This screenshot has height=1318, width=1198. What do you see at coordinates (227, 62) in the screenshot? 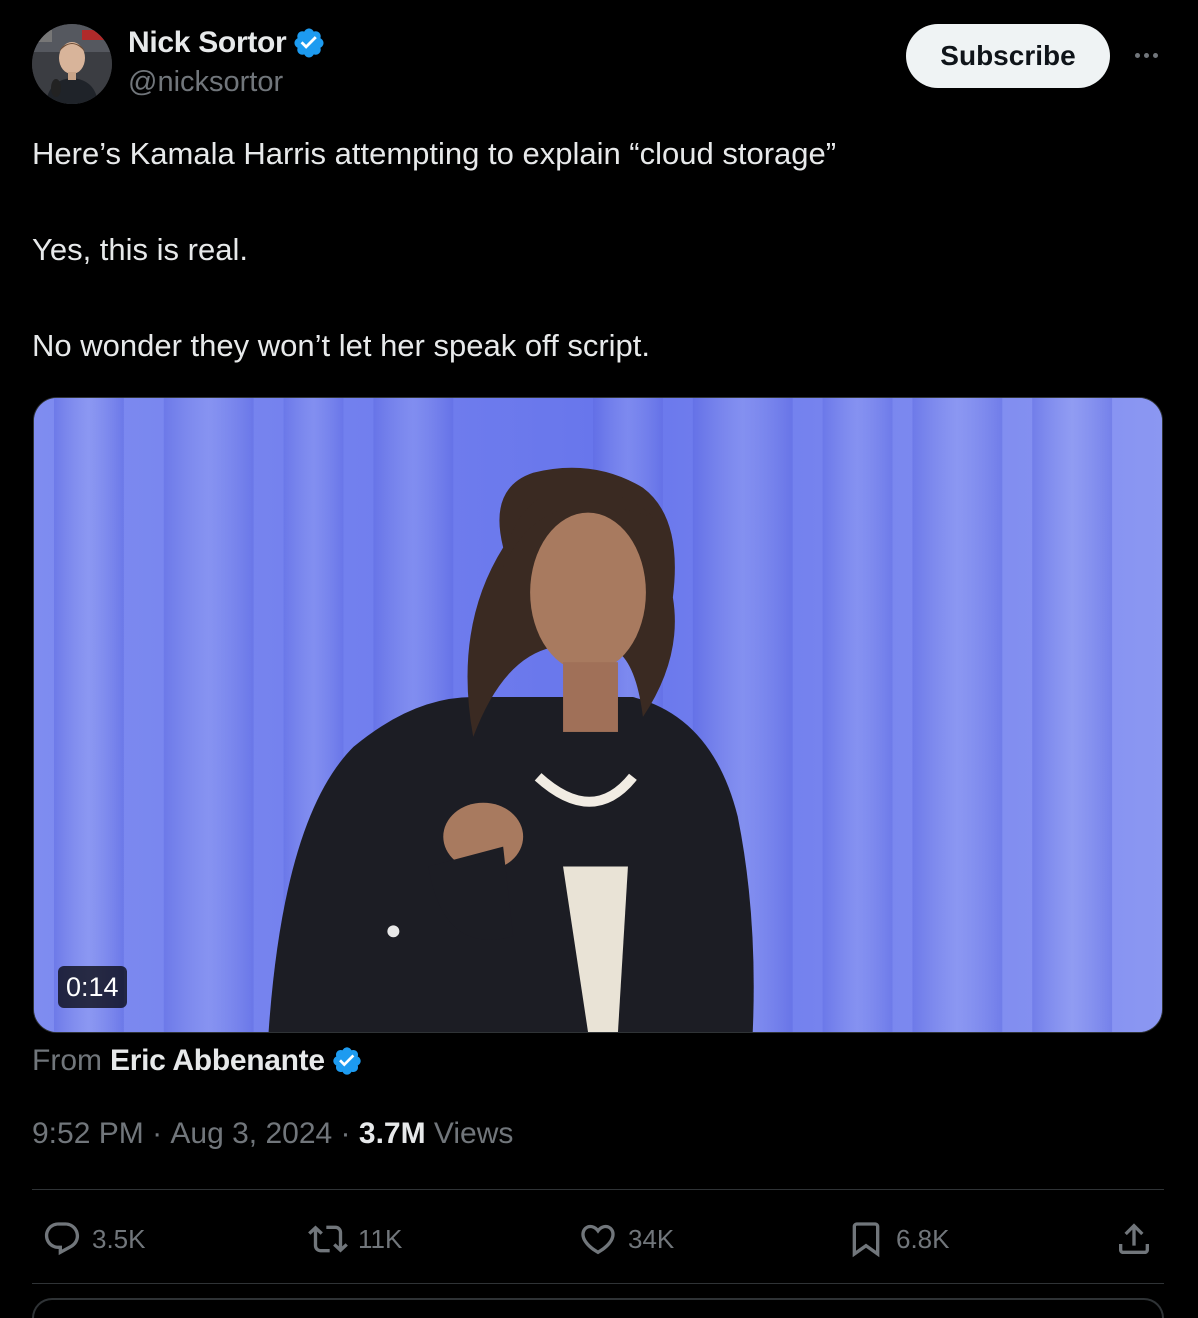
I see `author-info: Nick Sortor @nicksortor` at bounding box center [227, 62].